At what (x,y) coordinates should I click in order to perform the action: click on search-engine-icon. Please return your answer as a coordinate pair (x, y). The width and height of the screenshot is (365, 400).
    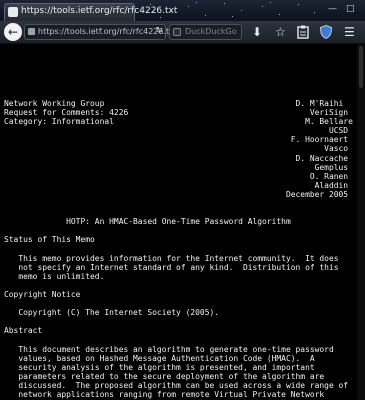
    Looking at the image, I should click on (177, 32).